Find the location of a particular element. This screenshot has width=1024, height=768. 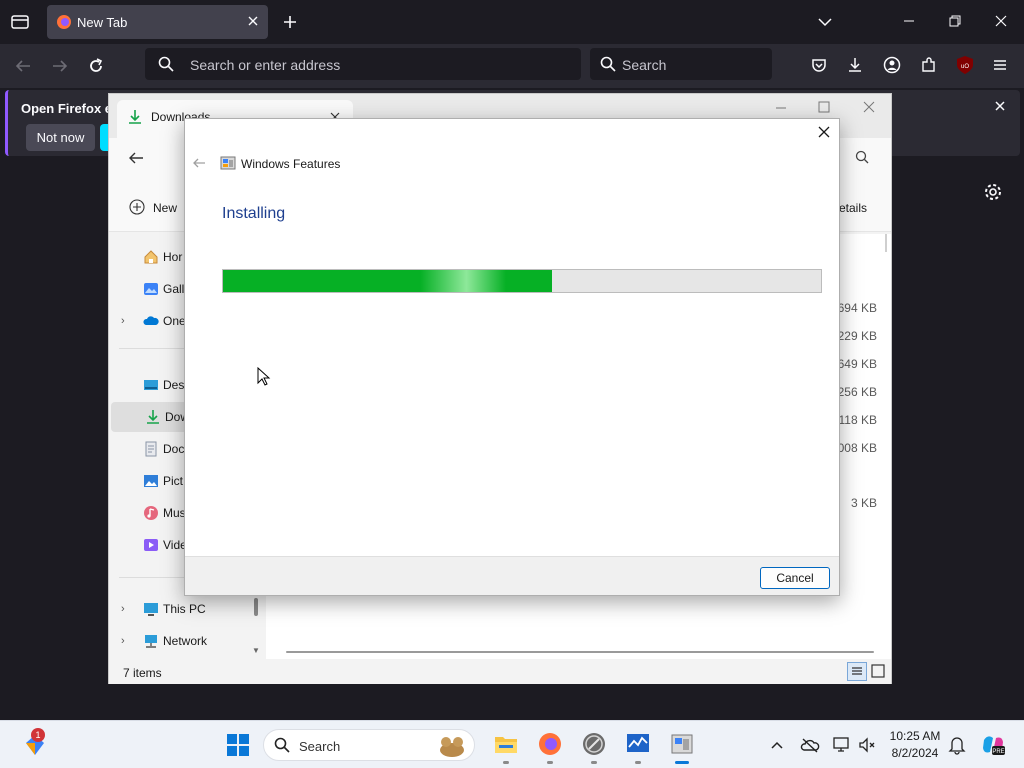

app-globe-icon is located at coordinates (594, 744).